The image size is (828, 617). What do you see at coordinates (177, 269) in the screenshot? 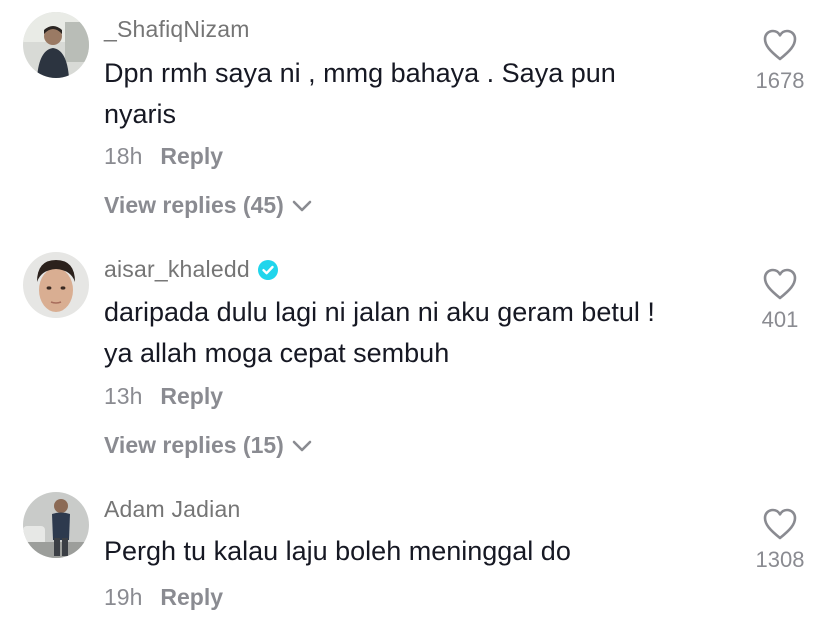
I see `username-text: aisar_khaledd` at bounding box center [177, 269].